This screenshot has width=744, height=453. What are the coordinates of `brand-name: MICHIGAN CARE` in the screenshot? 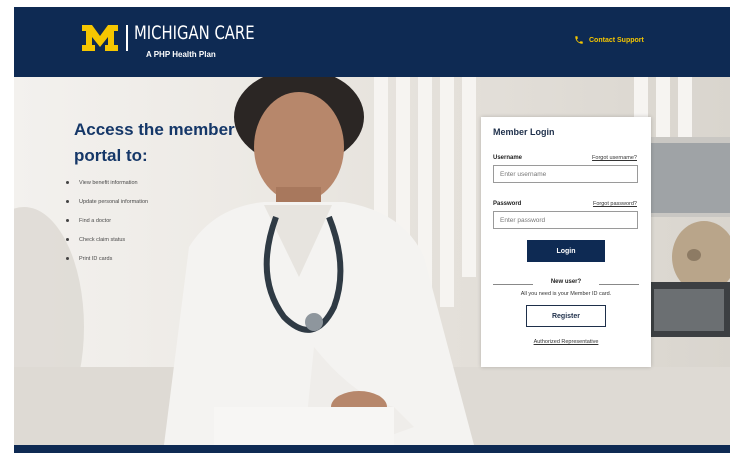 It's located at (194, 33).